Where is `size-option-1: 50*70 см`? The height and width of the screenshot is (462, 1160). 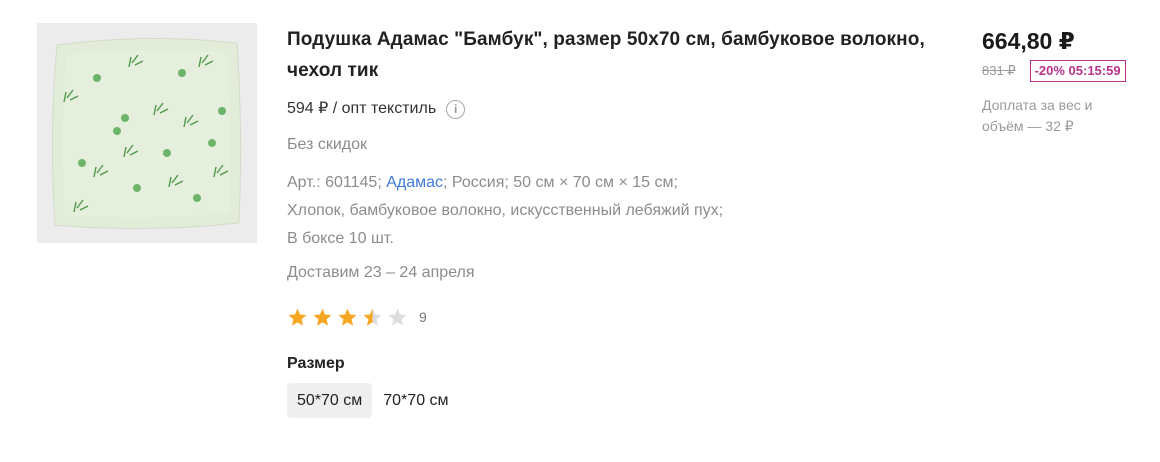 size-option-1: 50*70 см is located at coordinates (330, 400).